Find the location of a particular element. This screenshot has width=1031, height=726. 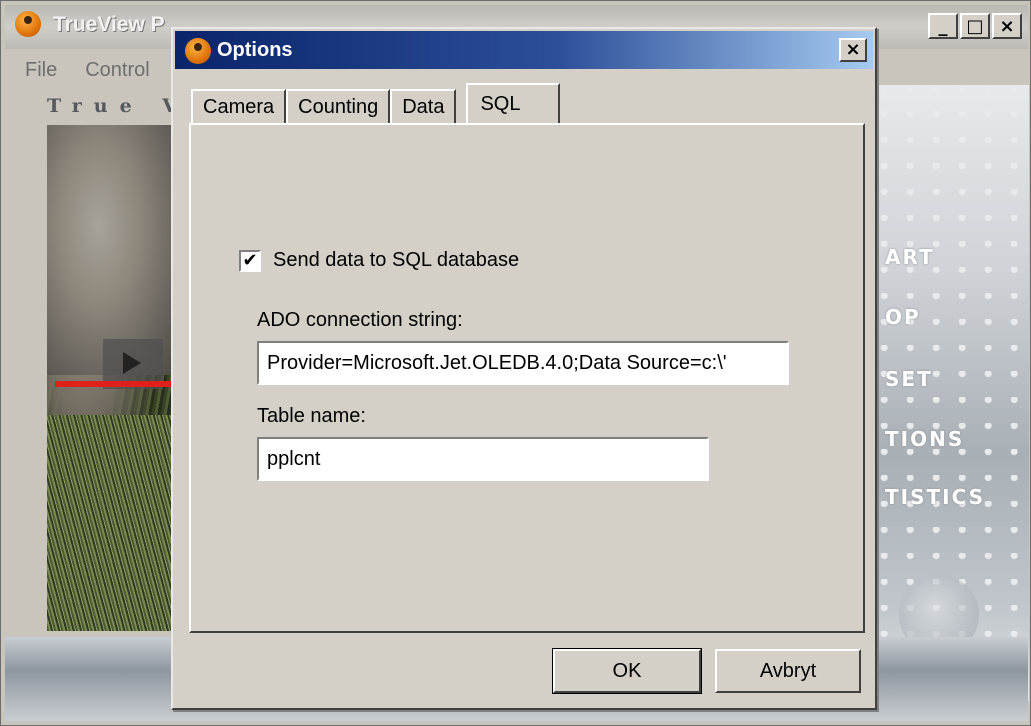

ado-connection-label: ADO connection string: is located at coordinates (360, 320).